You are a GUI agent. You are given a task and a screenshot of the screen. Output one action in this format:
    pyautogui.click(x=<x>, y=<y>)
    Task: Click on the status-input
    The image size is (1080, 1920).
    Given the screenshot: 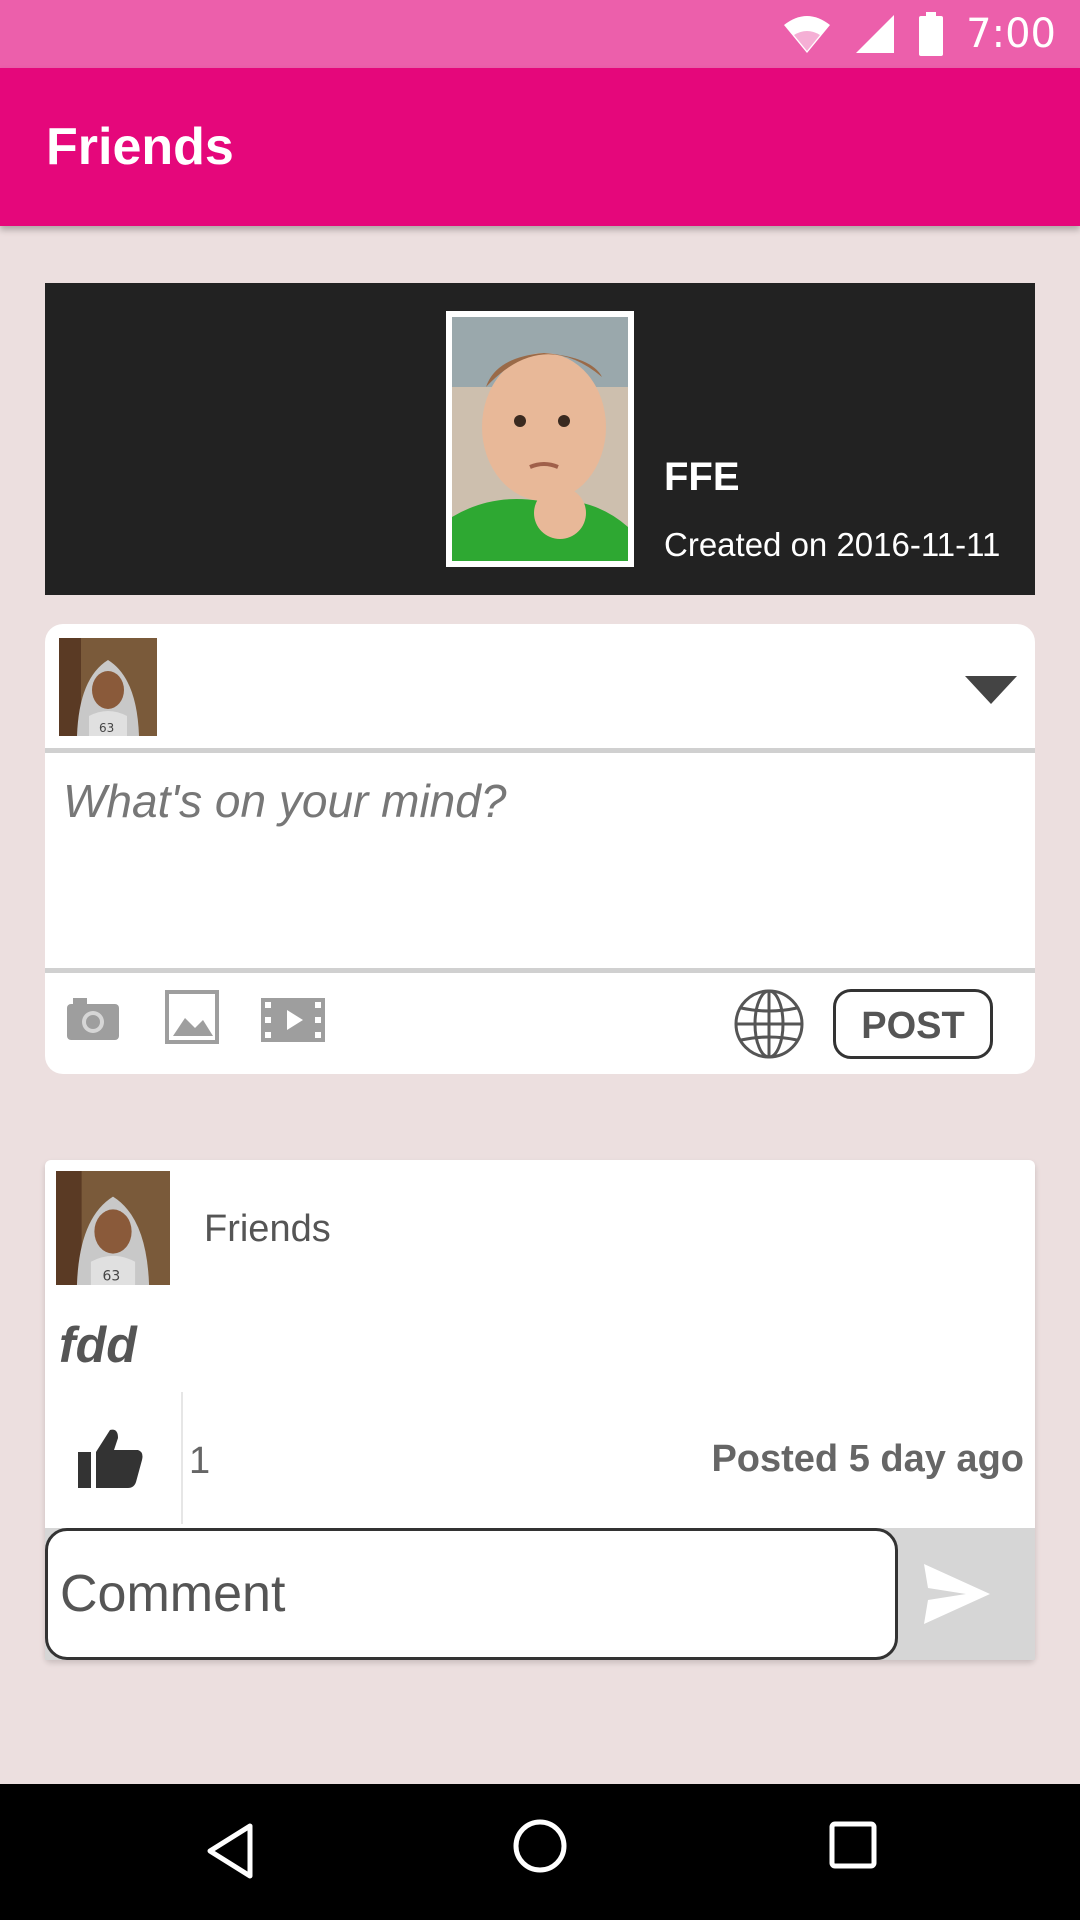 What is the action you would take?
    pyautogui.click(x=540, y=859)
    